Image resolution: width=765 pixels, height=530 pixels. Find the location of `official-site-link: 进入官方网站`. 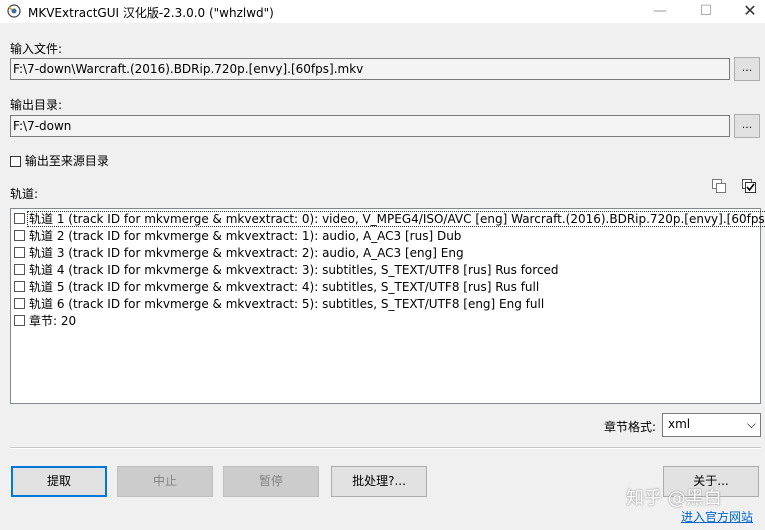

official-site-link: 进入官方网站 is located at coordinates (717, 516).